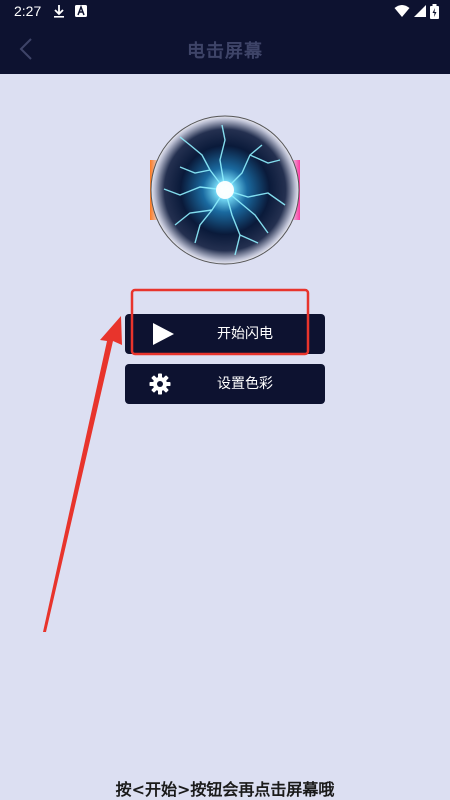  What do you see at coordinates (81, 10) in the screenshot?
I see `notification-a-icon` at bounding box center [81, 10].